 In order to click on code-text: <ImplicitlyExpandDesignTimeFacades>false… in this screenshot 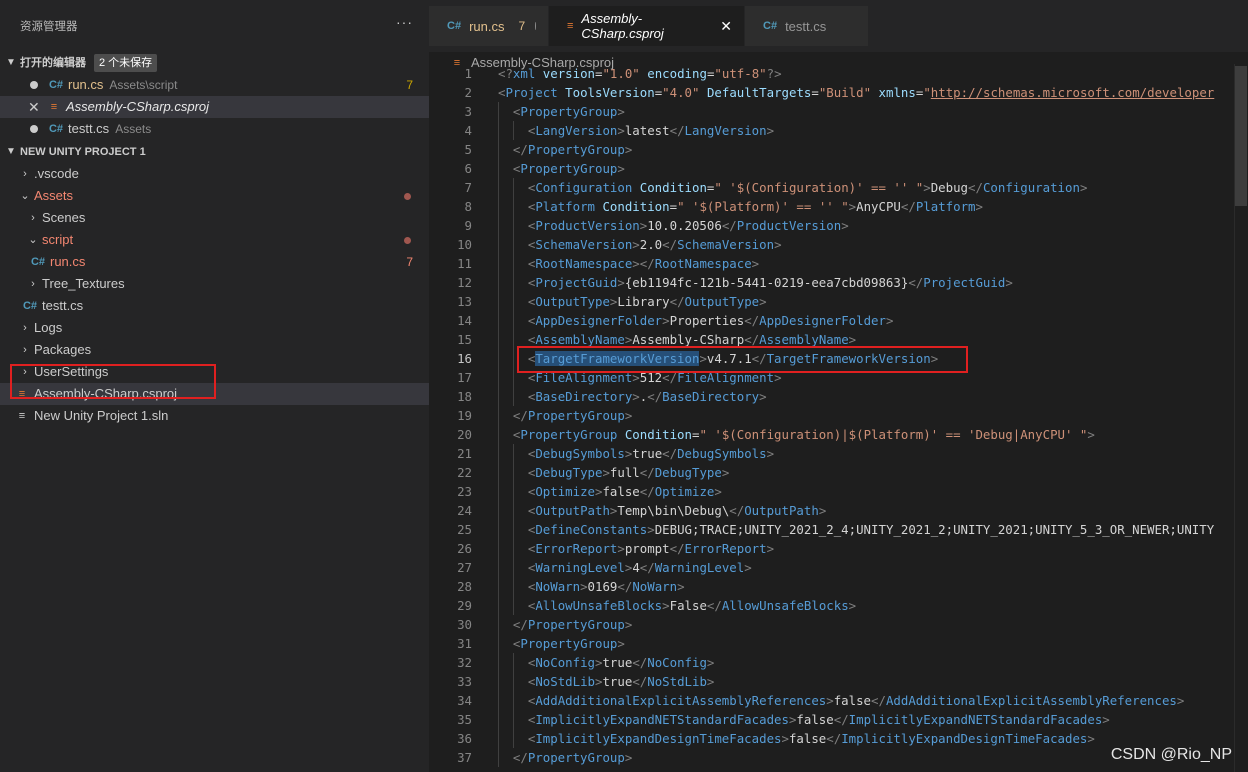, I will do `click(783, 738)`.